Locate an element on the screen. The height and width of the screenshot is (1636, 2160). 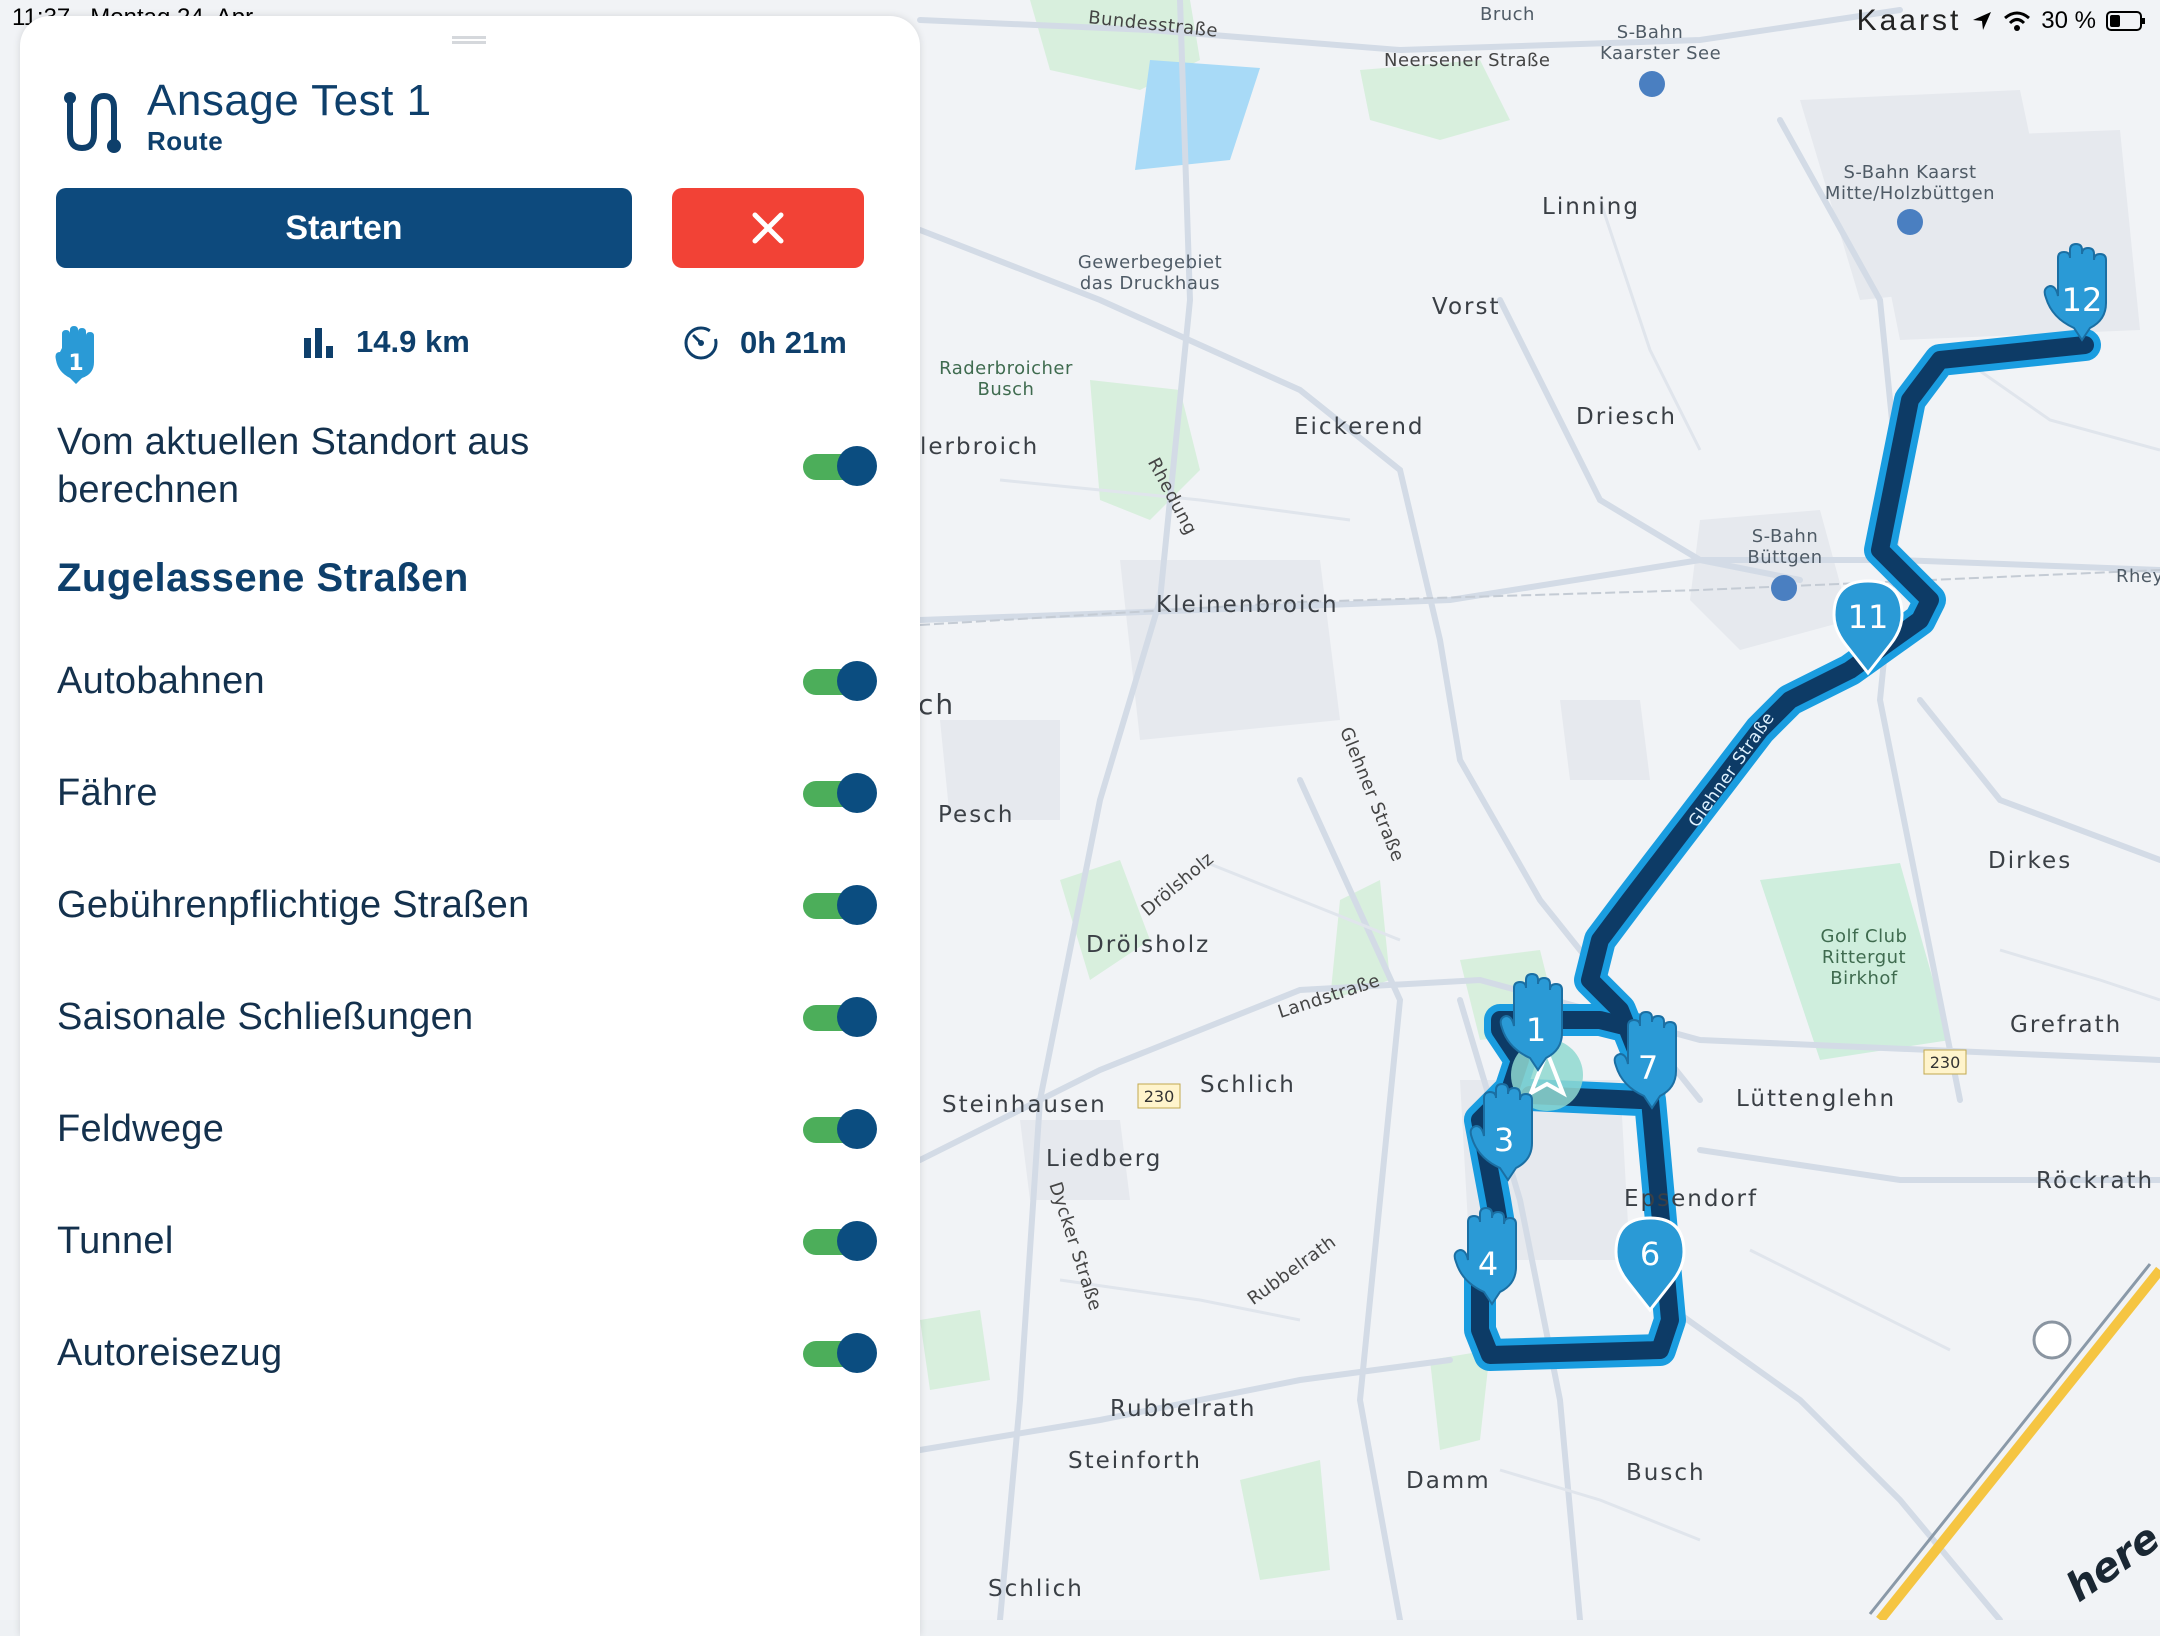
status-location: Kaarst is located at coordinates (1909, 20).